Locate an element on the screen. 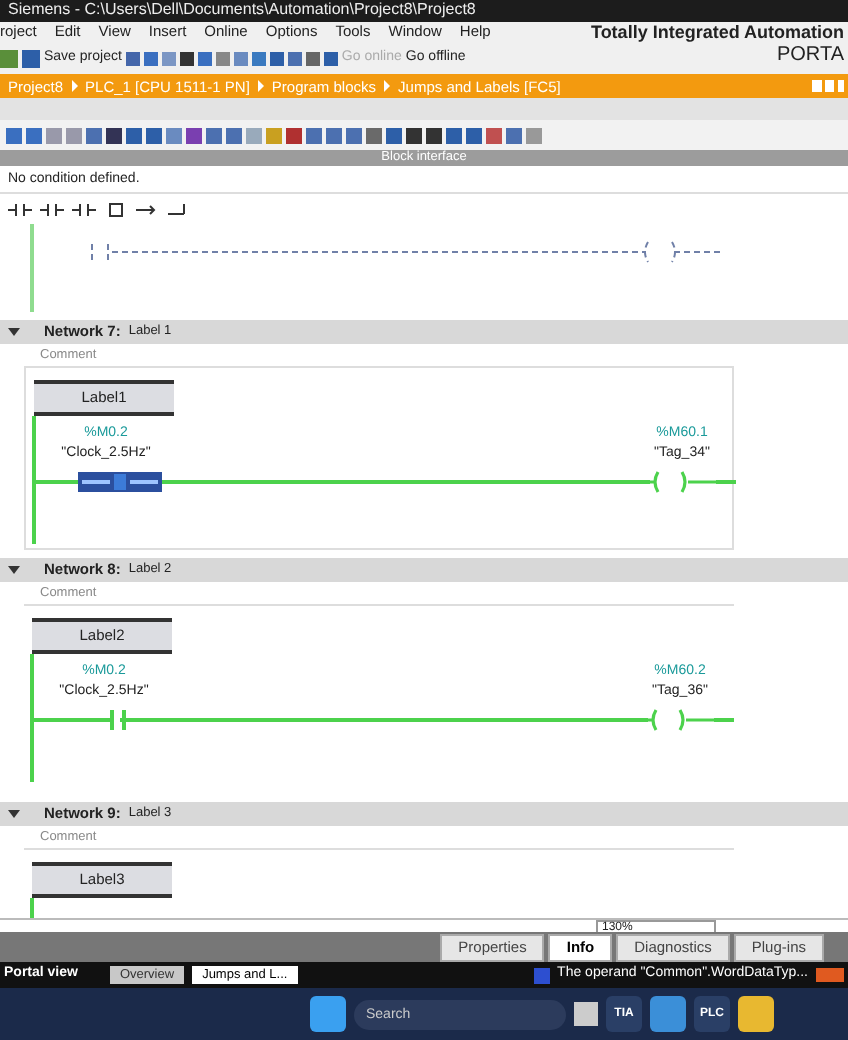  info-icon is located at coordinates (541, 975).